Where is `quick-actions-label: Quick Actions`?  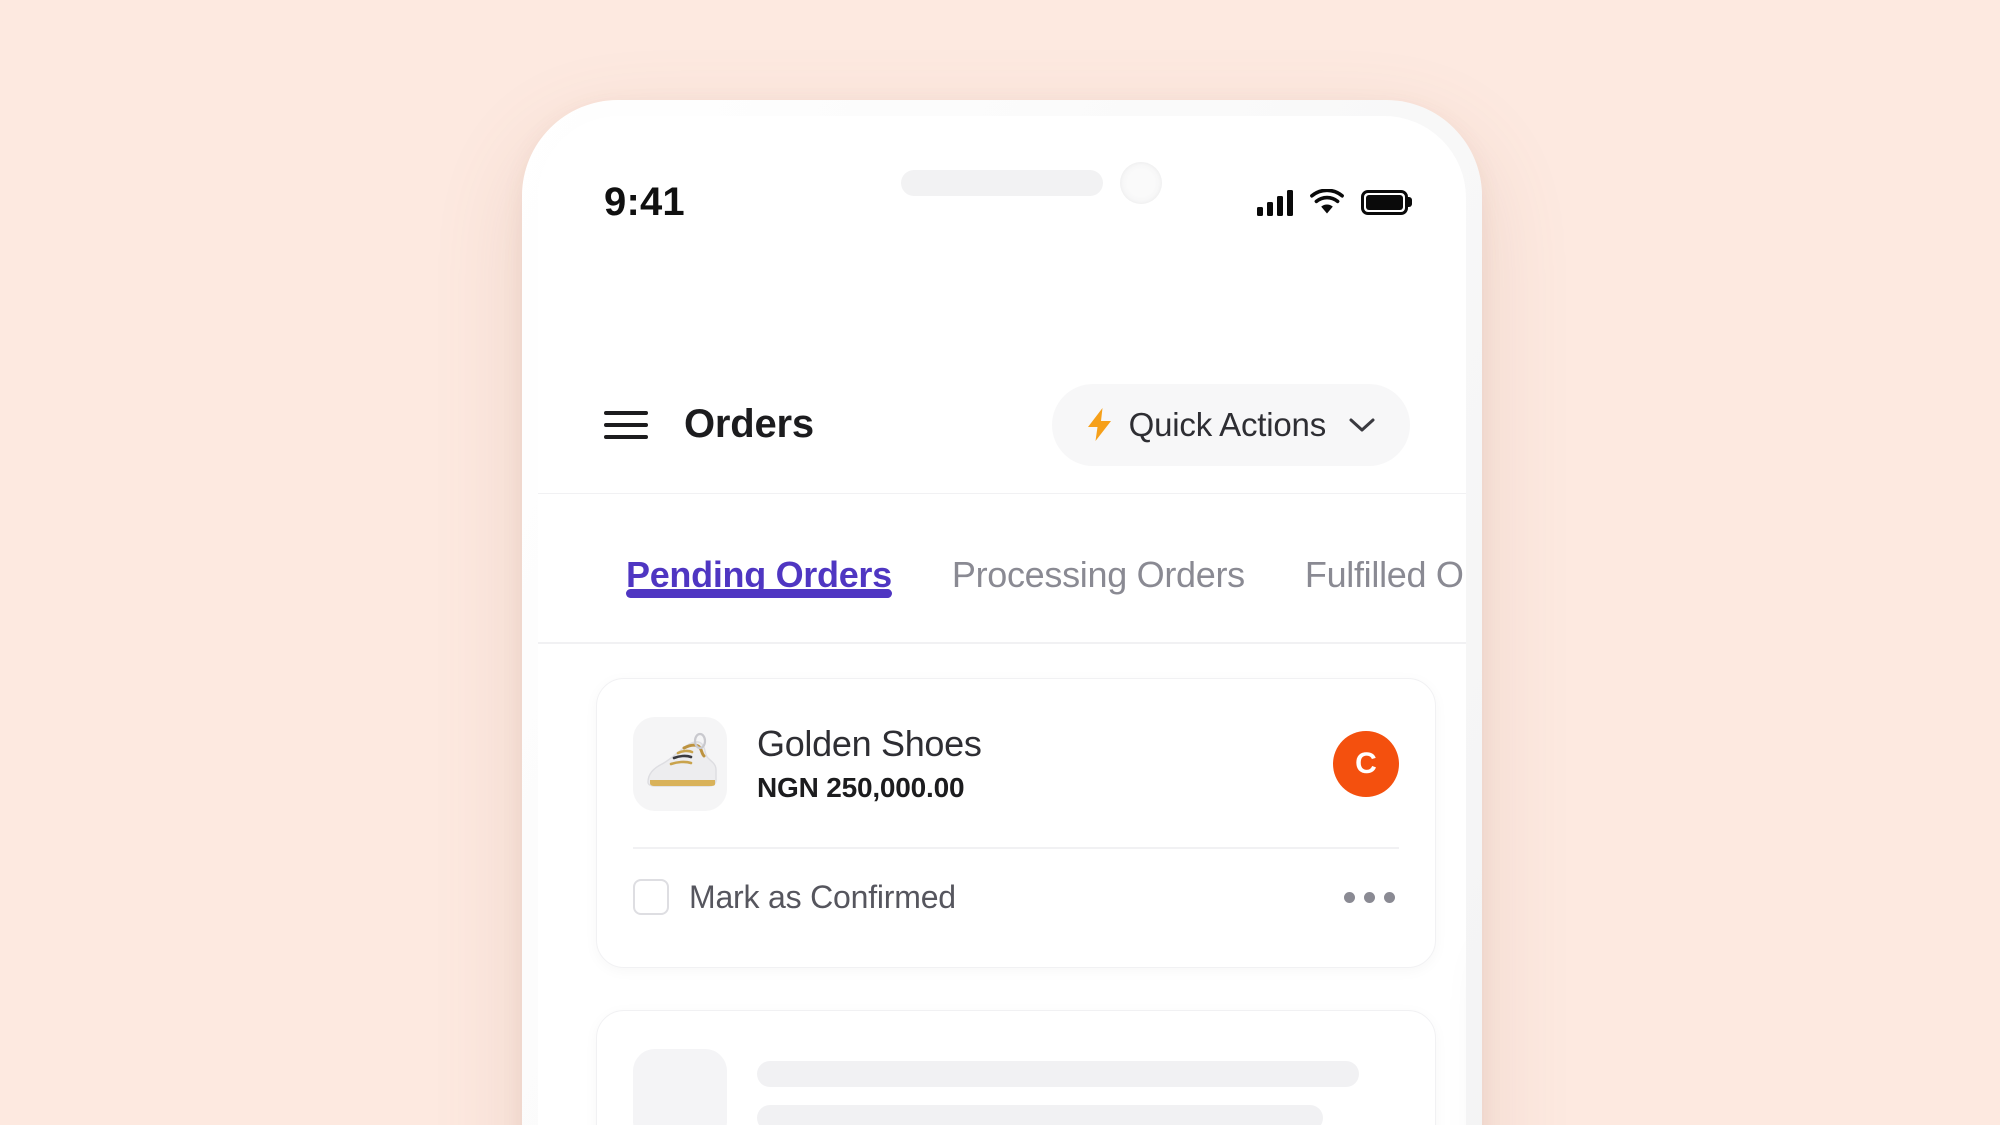 quick-actions-label: Quick Actions is located at coordinates (1227, 424).